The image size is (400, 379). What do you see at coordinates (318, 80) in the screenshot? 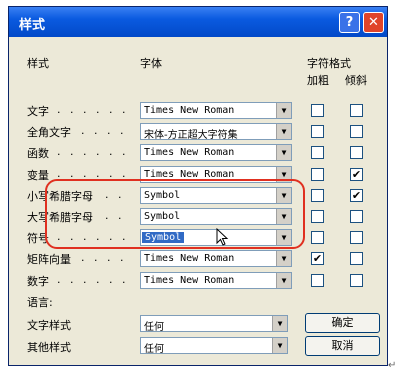
I see `bold-column-header: 加粗` at bounding box center [318, 80].